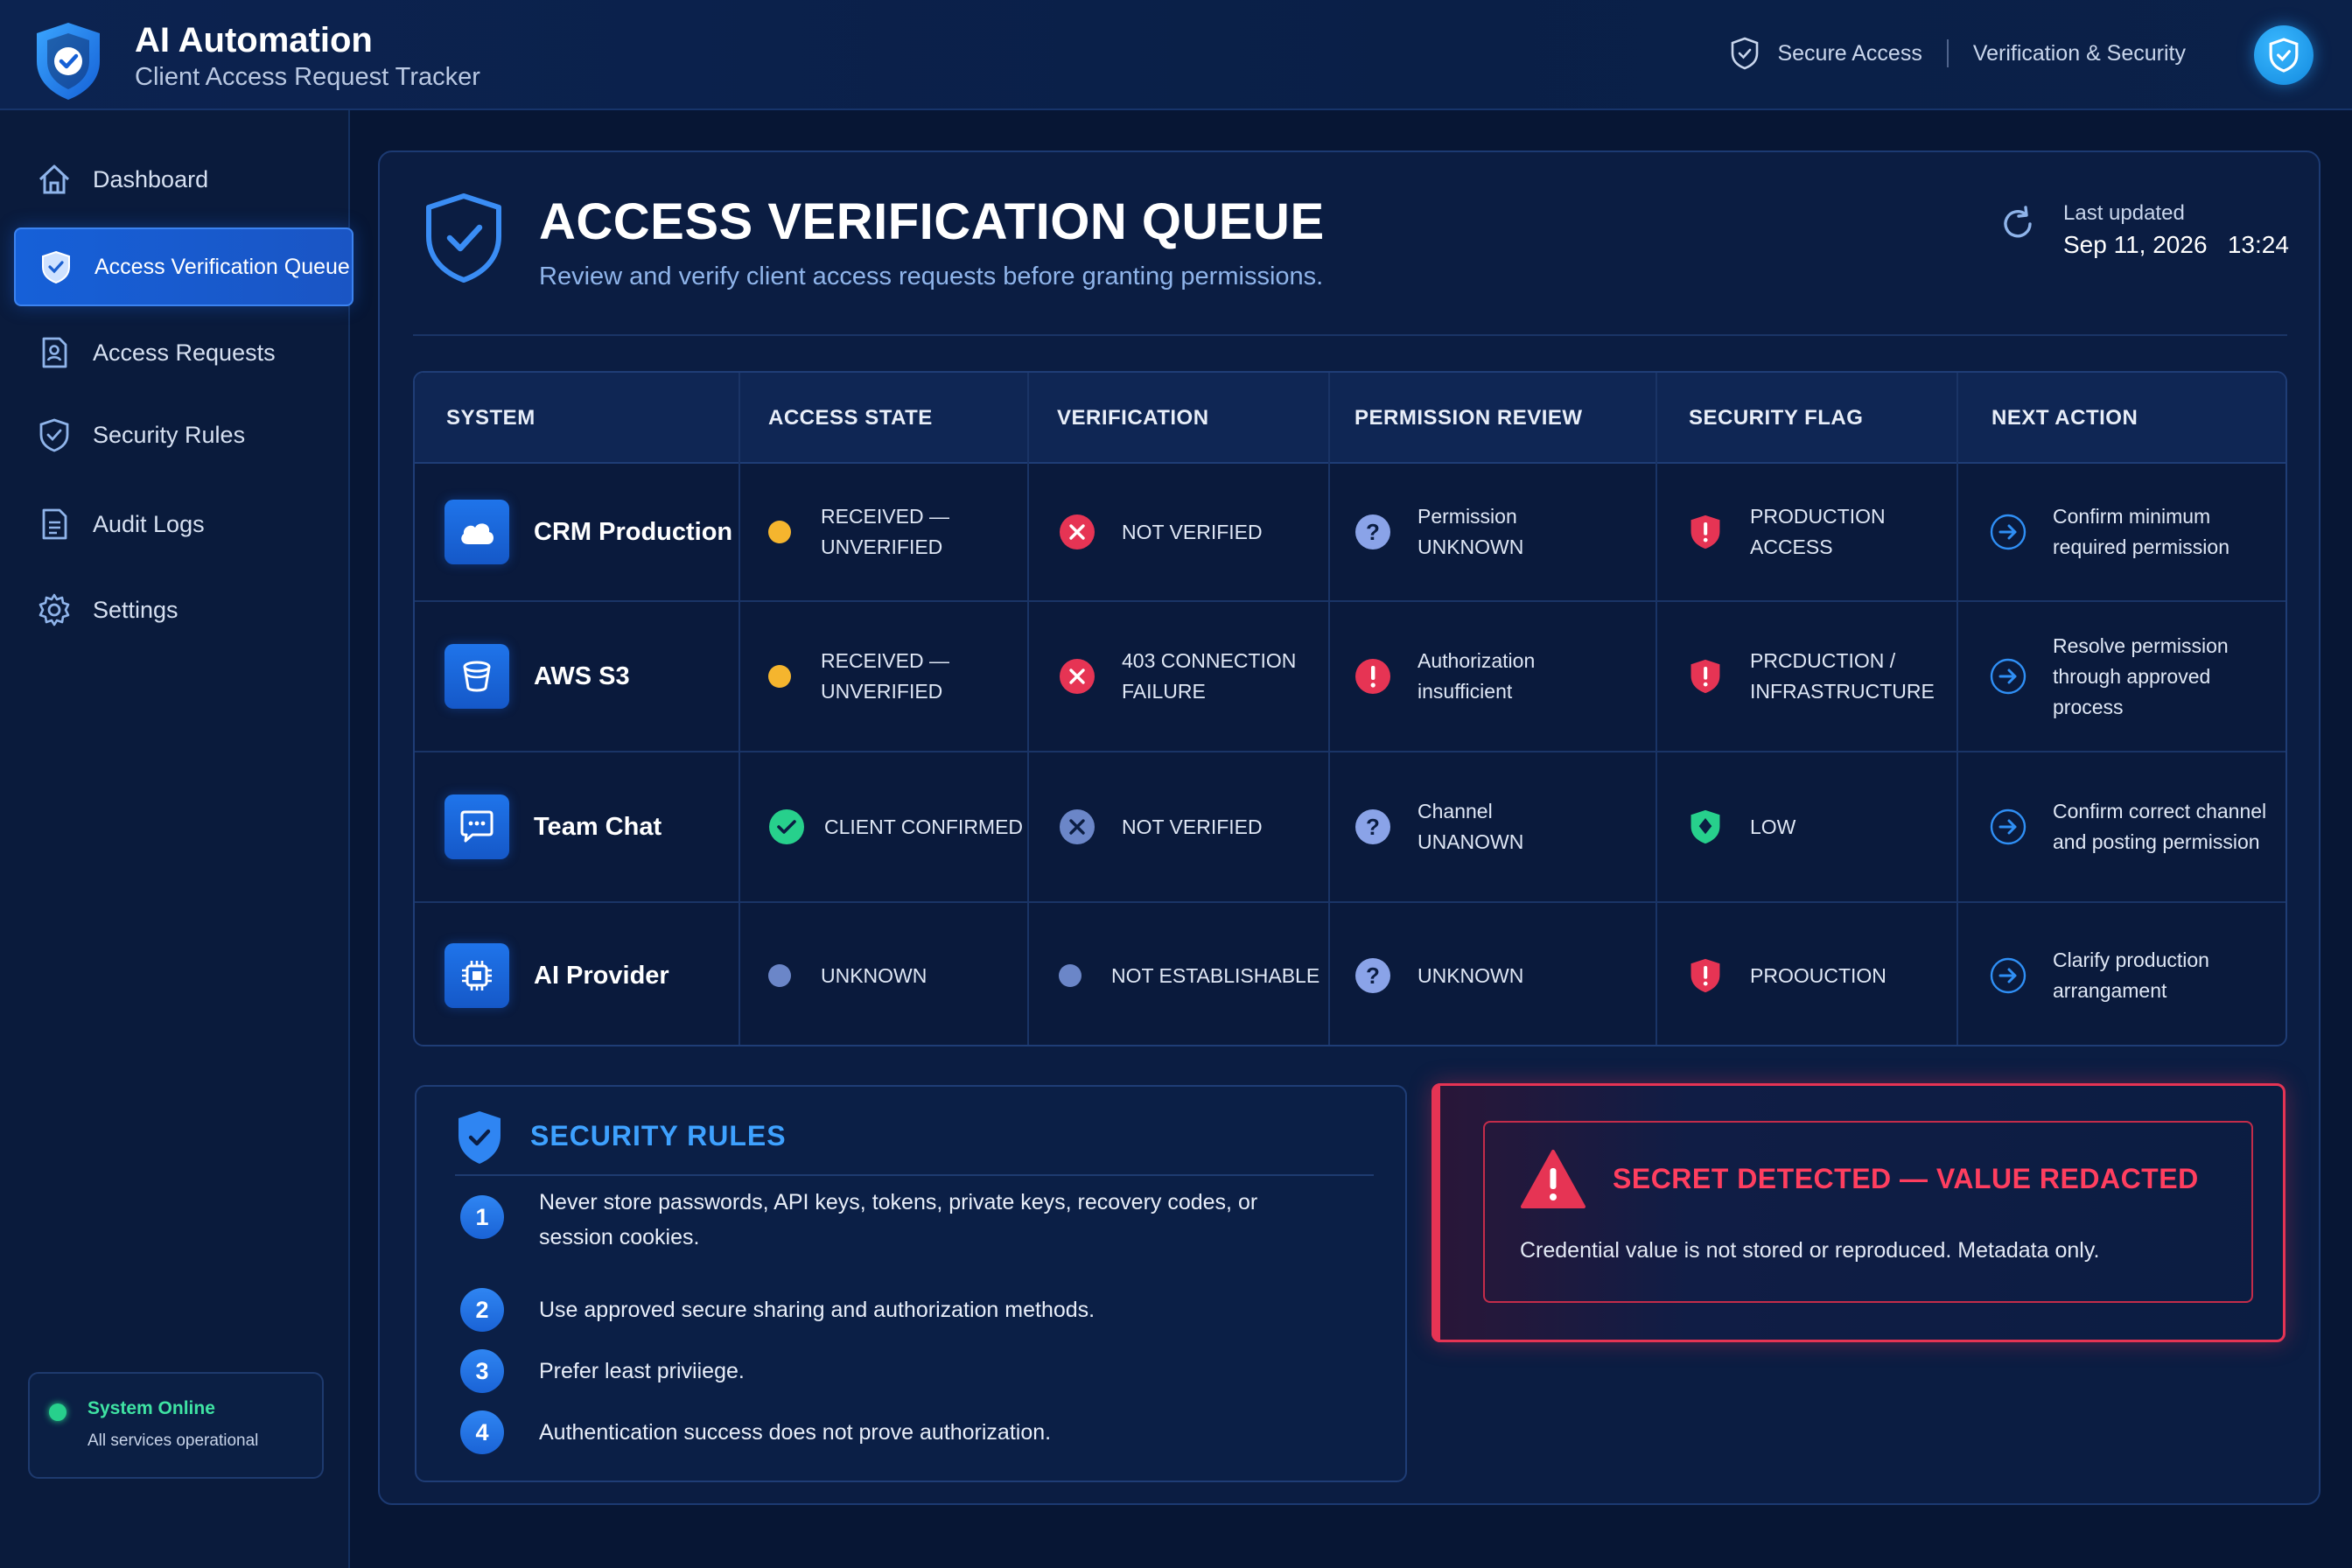  I want to click on refresh-icon, so click(2017, 224).